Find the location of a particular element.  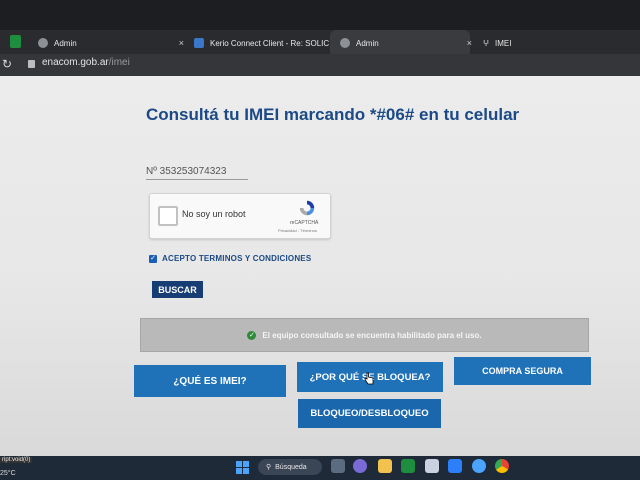

file-explorer-icon is located at coordinates (385, 466).